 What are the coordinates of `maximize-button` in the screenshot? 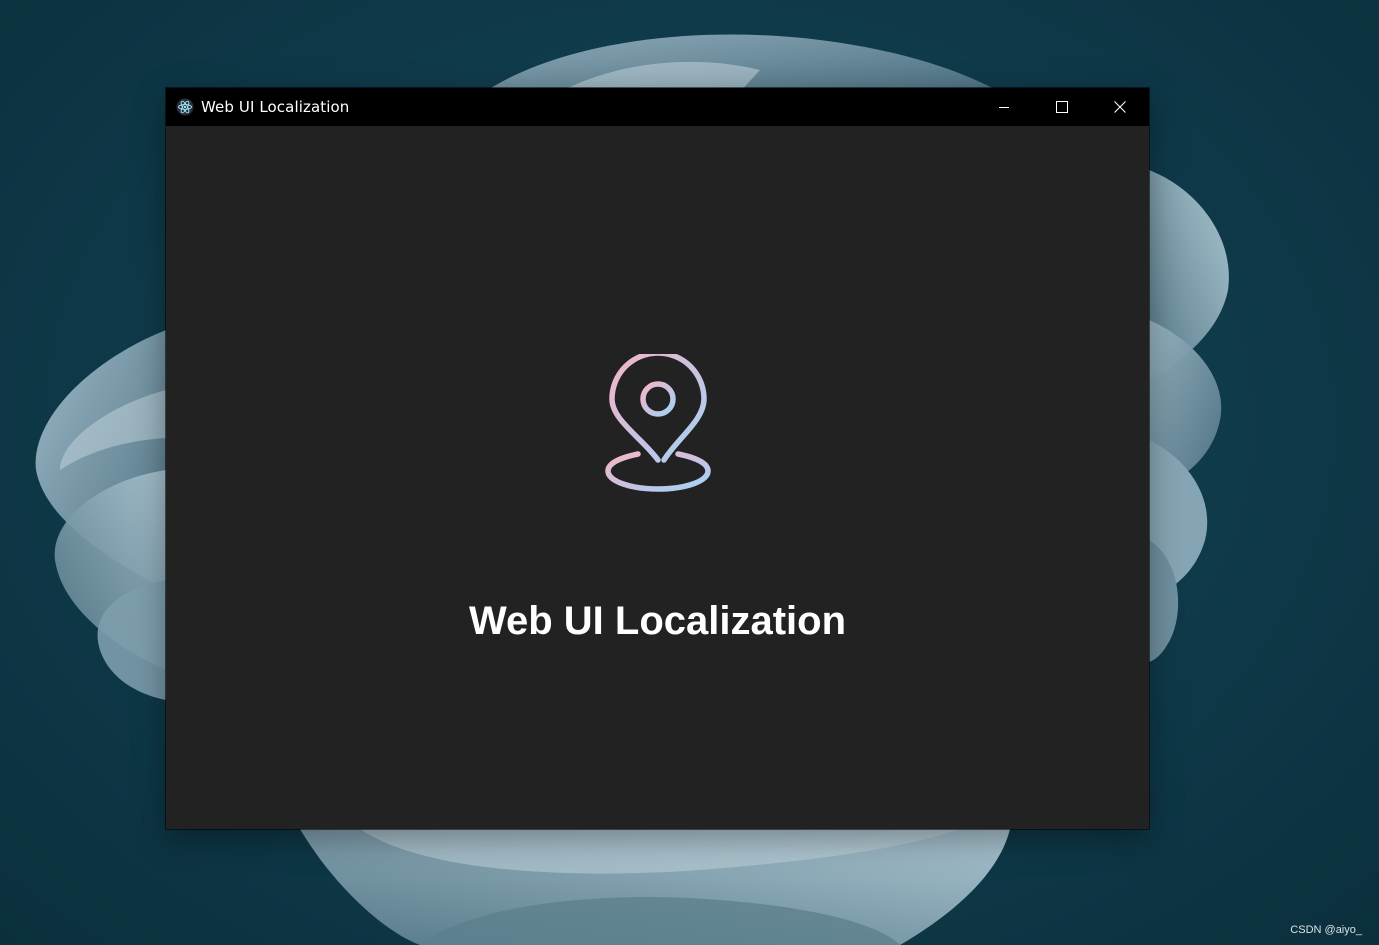 It's located at (1062, 107).